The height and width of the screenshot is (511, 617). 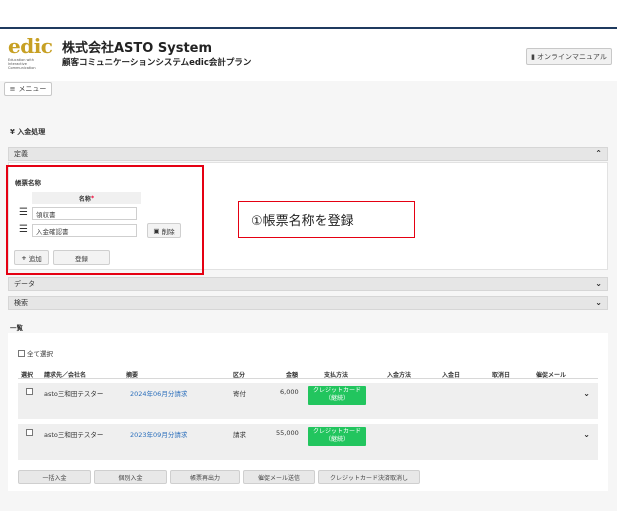 What do you see at coordinates (24, 284) in the screenshot?
I see `section-data-label: データ` at bounding box center [24, 284].